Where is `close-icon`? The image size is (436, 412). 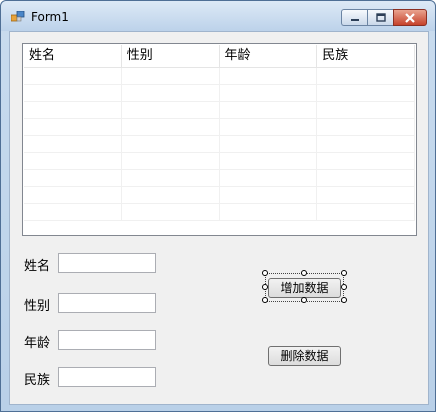
close-icon is located at coordinates (410, 17).